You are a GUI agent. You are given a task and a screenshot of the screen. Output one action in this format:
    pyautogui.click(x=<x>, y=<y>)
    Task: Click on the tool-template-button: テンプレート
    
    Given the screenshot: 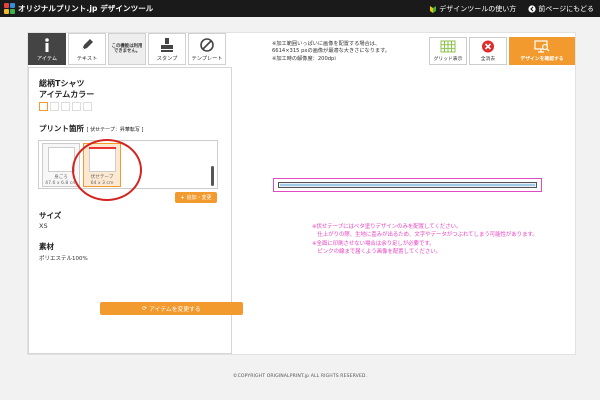 What is the action you would take?
    pyautogui.click(x=207, y=49)
    